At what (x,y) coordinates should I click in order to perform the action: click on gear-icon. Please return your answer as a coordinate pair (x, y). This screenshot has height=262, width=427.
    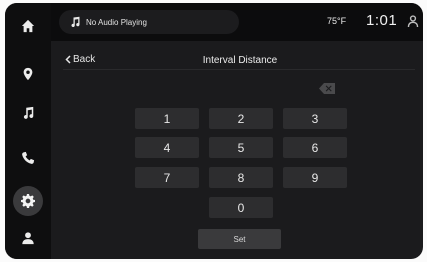
    Looking at the image, I should click on (28, 201).